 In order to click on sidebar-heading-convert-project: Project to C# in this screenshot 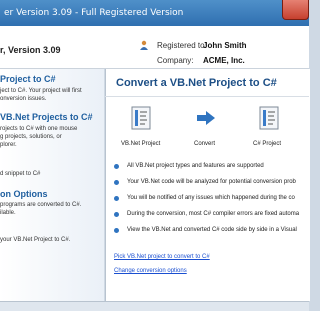, I will do `click(28, 79)`.